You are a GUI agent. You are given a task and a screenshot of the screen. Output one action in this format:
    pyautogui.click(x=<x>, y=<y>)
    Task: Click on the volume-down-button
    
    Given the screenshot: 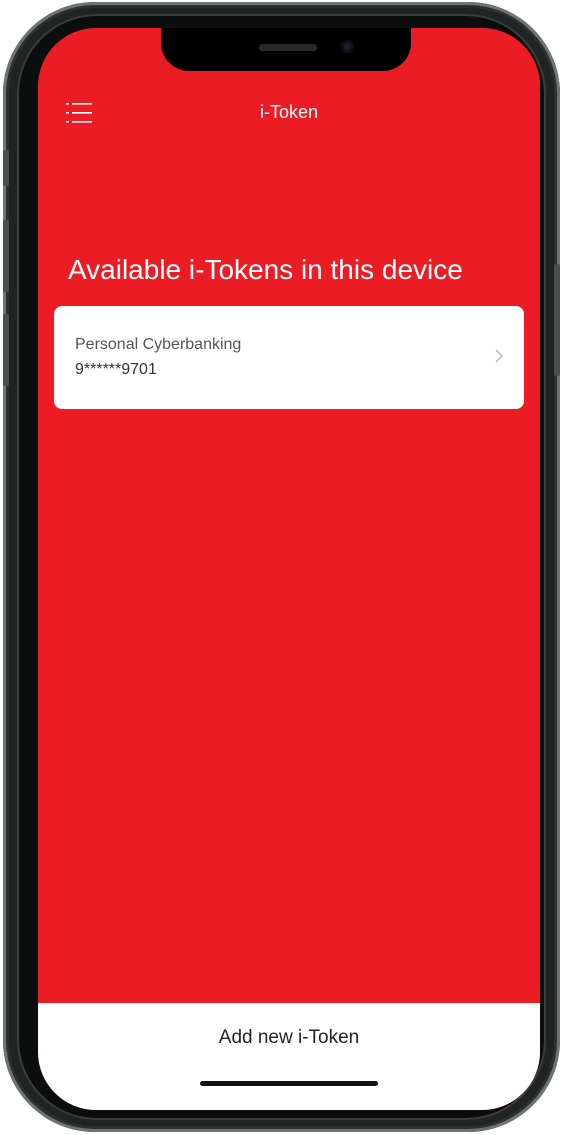 What is the action you would take?
    pyautogui.click(x=6, y=350)
    